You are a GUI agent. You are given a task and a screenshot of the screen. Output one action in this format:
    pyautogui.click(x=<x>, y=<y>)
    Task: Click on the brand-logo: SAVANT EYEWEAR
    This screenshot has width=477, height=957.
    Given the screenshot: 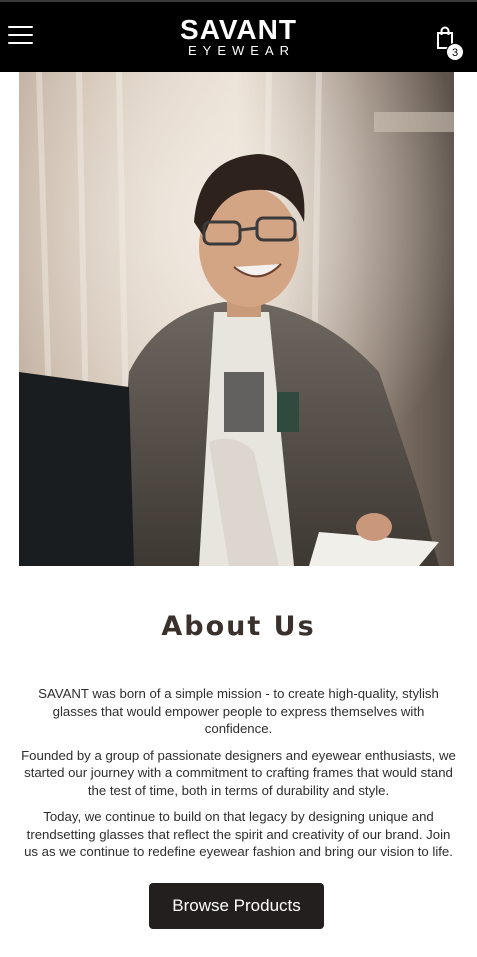 What is the action you would take?
    pyautogui.click(x=238, y=37)
    